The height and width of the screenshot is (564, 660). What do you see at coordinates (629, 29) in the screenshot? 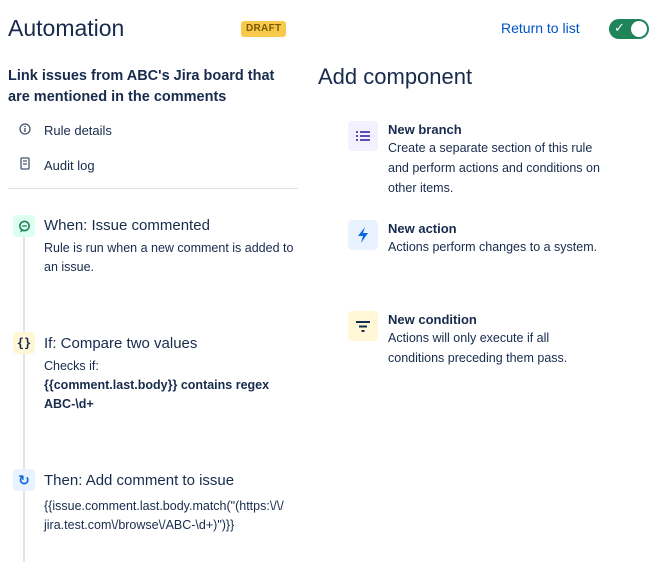
I see `rule-enabled-toggle: ✓` at bounding box center [629, 29].